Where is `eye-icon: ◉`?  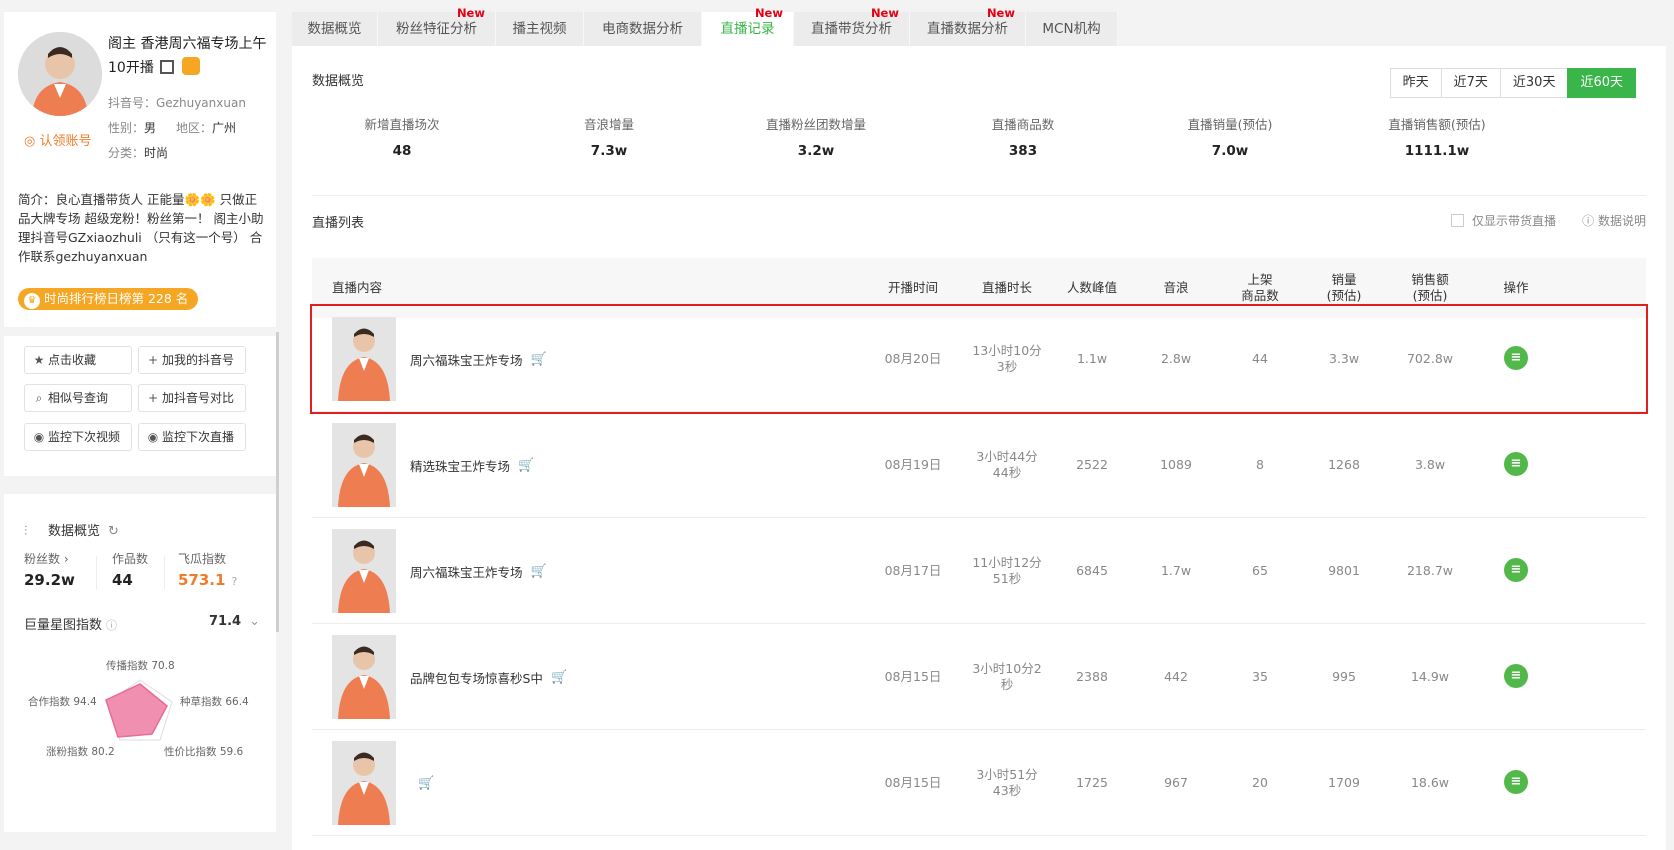 eye-icon: ◉ is located at coordinates (153, 437).